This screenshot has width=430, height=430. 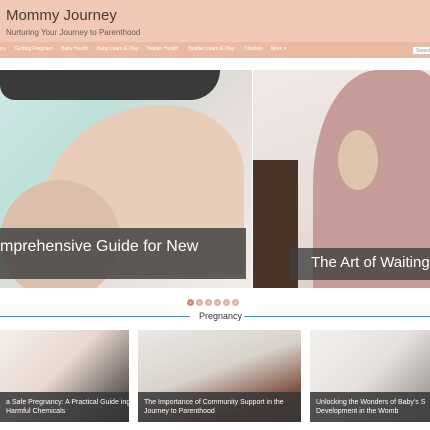 What do you see at coordinates (61, 15) in the screenshot?
I see `site-title: Mommy Journey` at bounding box center [61, 15].